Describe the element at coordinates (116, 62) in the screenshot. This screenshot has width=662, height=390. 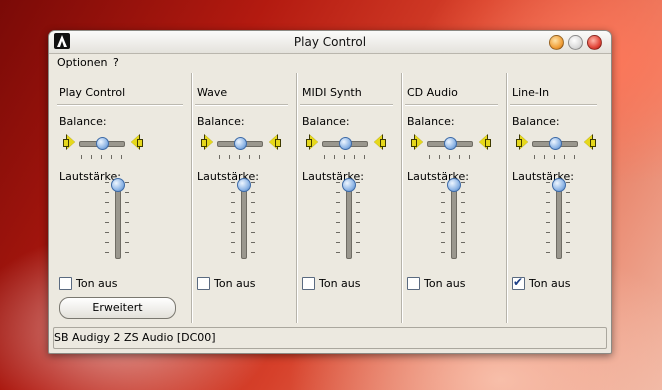
I see `menu-help: ?` at that location.